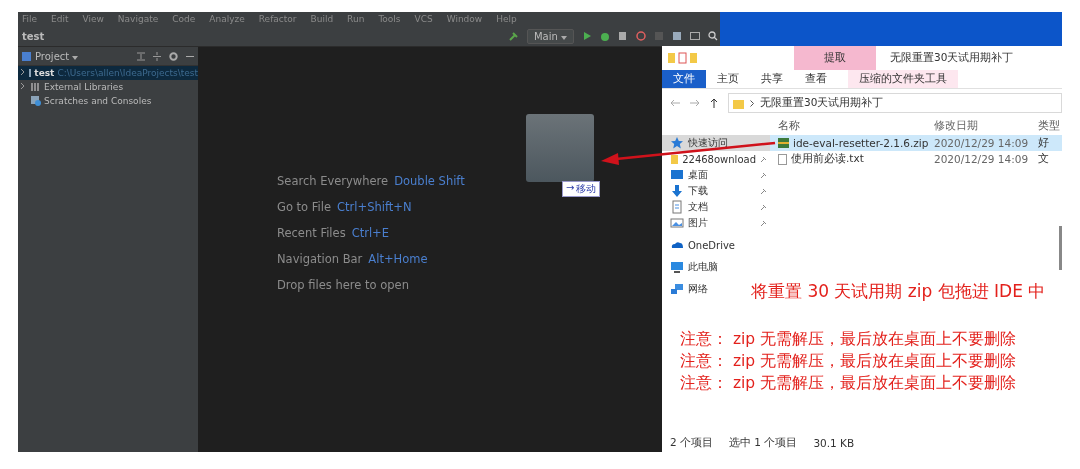 This screenshot has height=469, width=1080. Describe the element at coordinates (44, 73) in the screenshot. I see `tree-label: test` at that location.